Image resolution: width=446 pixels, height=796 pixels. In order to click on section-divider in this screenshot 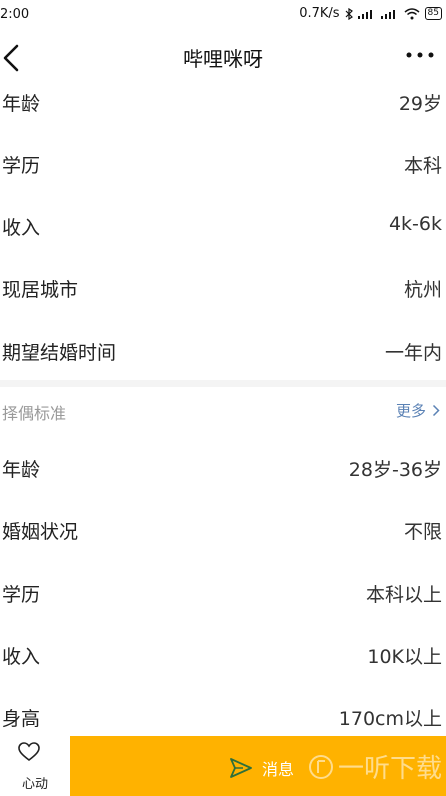, I will do `click(223, 383)`.